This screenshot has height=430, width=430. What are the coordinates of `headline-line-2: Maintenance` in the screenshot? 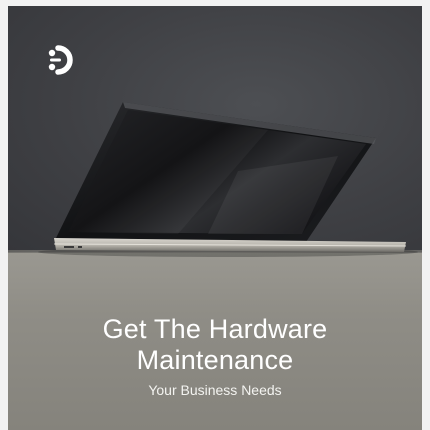 It's located at (215, 360).